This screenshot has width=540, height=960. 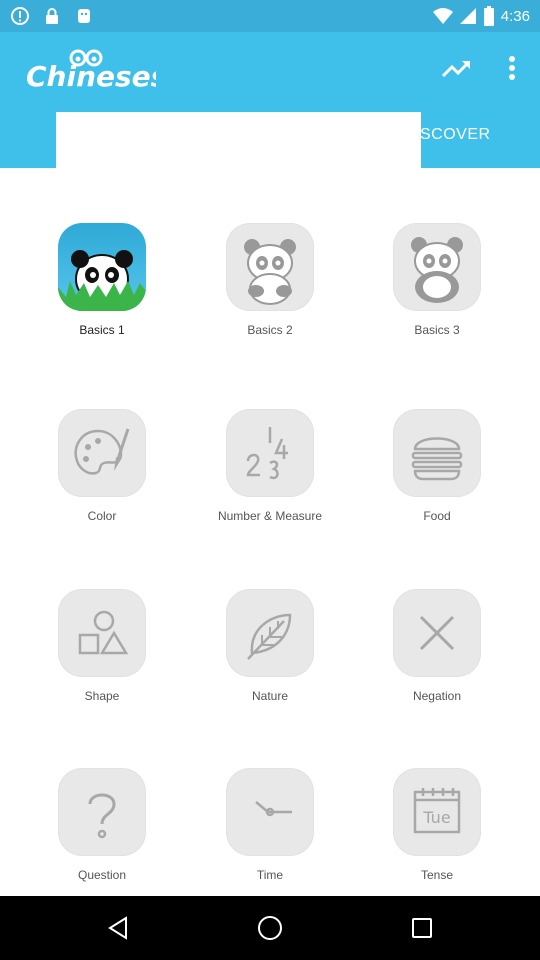 I want to click on signal-icon, so click(x=467, y=16).